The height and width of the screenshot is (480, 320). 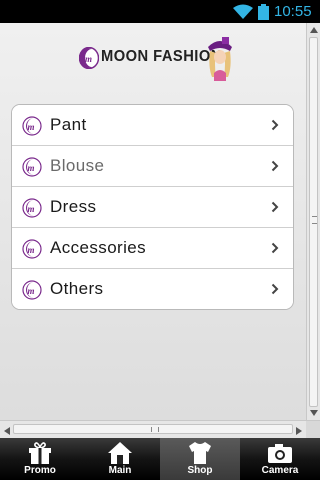 I want to click on tab-camera: Camera, so click(x=280, y=459).